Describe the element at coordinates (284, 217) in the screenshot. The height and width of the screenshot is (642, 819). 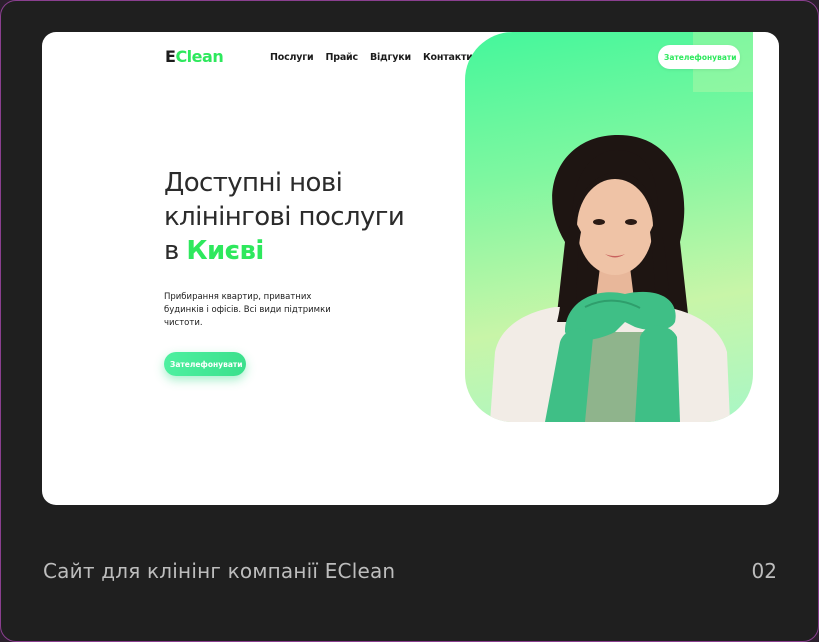
I see `hero-title-line2: клінінгові послуги` at that location.